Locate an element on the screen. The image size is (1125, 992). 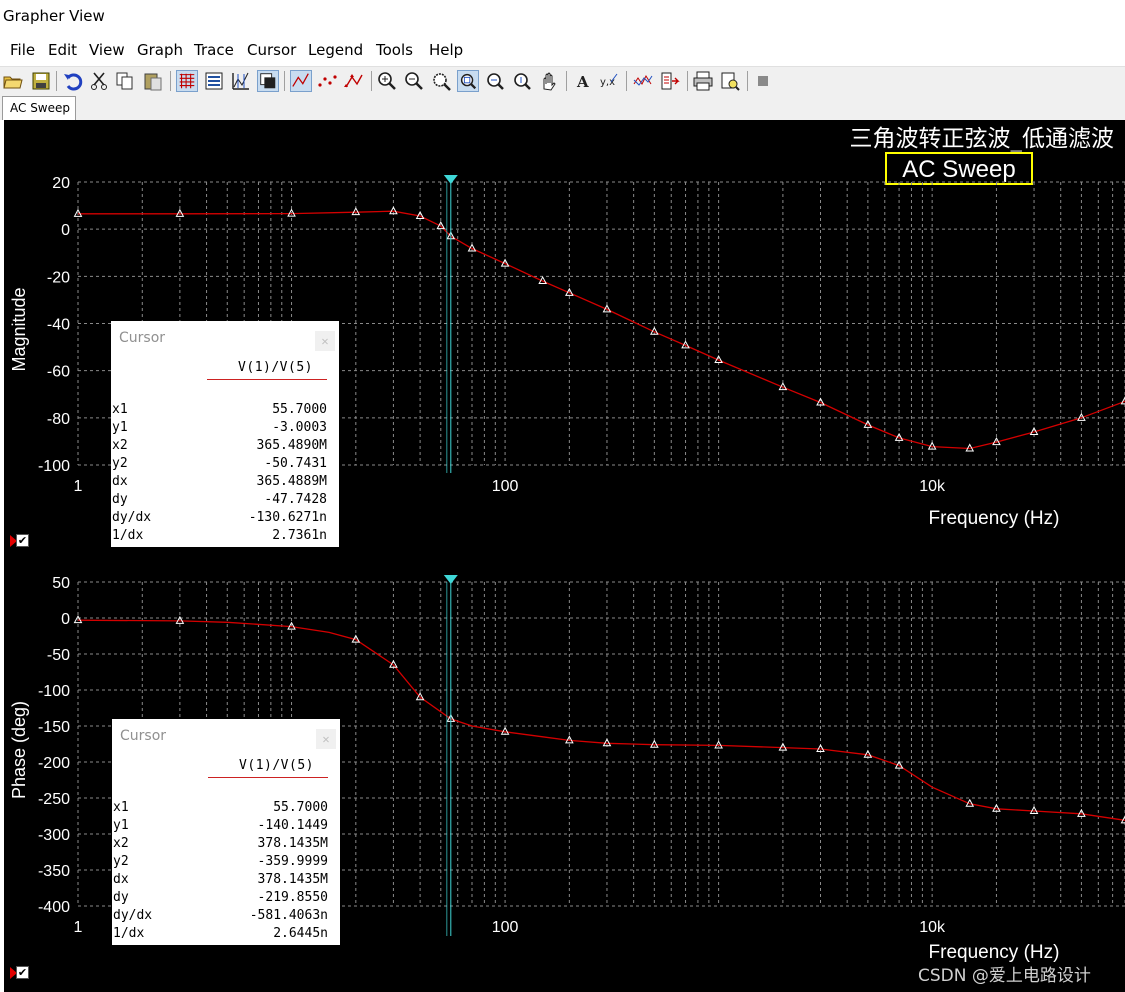
show-grid-icon is located at coordinates (187, 81).